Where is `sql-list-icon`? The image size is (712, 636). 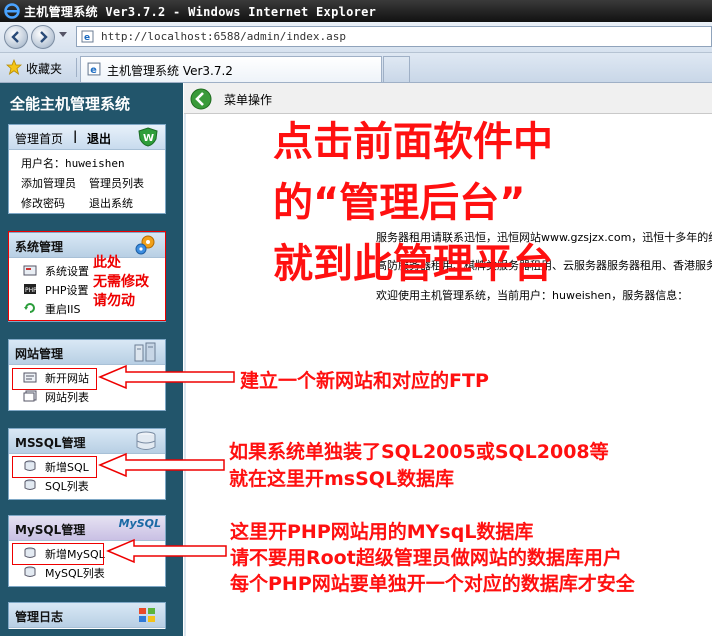 sql-list-icon is located at coordinates (30, 484).